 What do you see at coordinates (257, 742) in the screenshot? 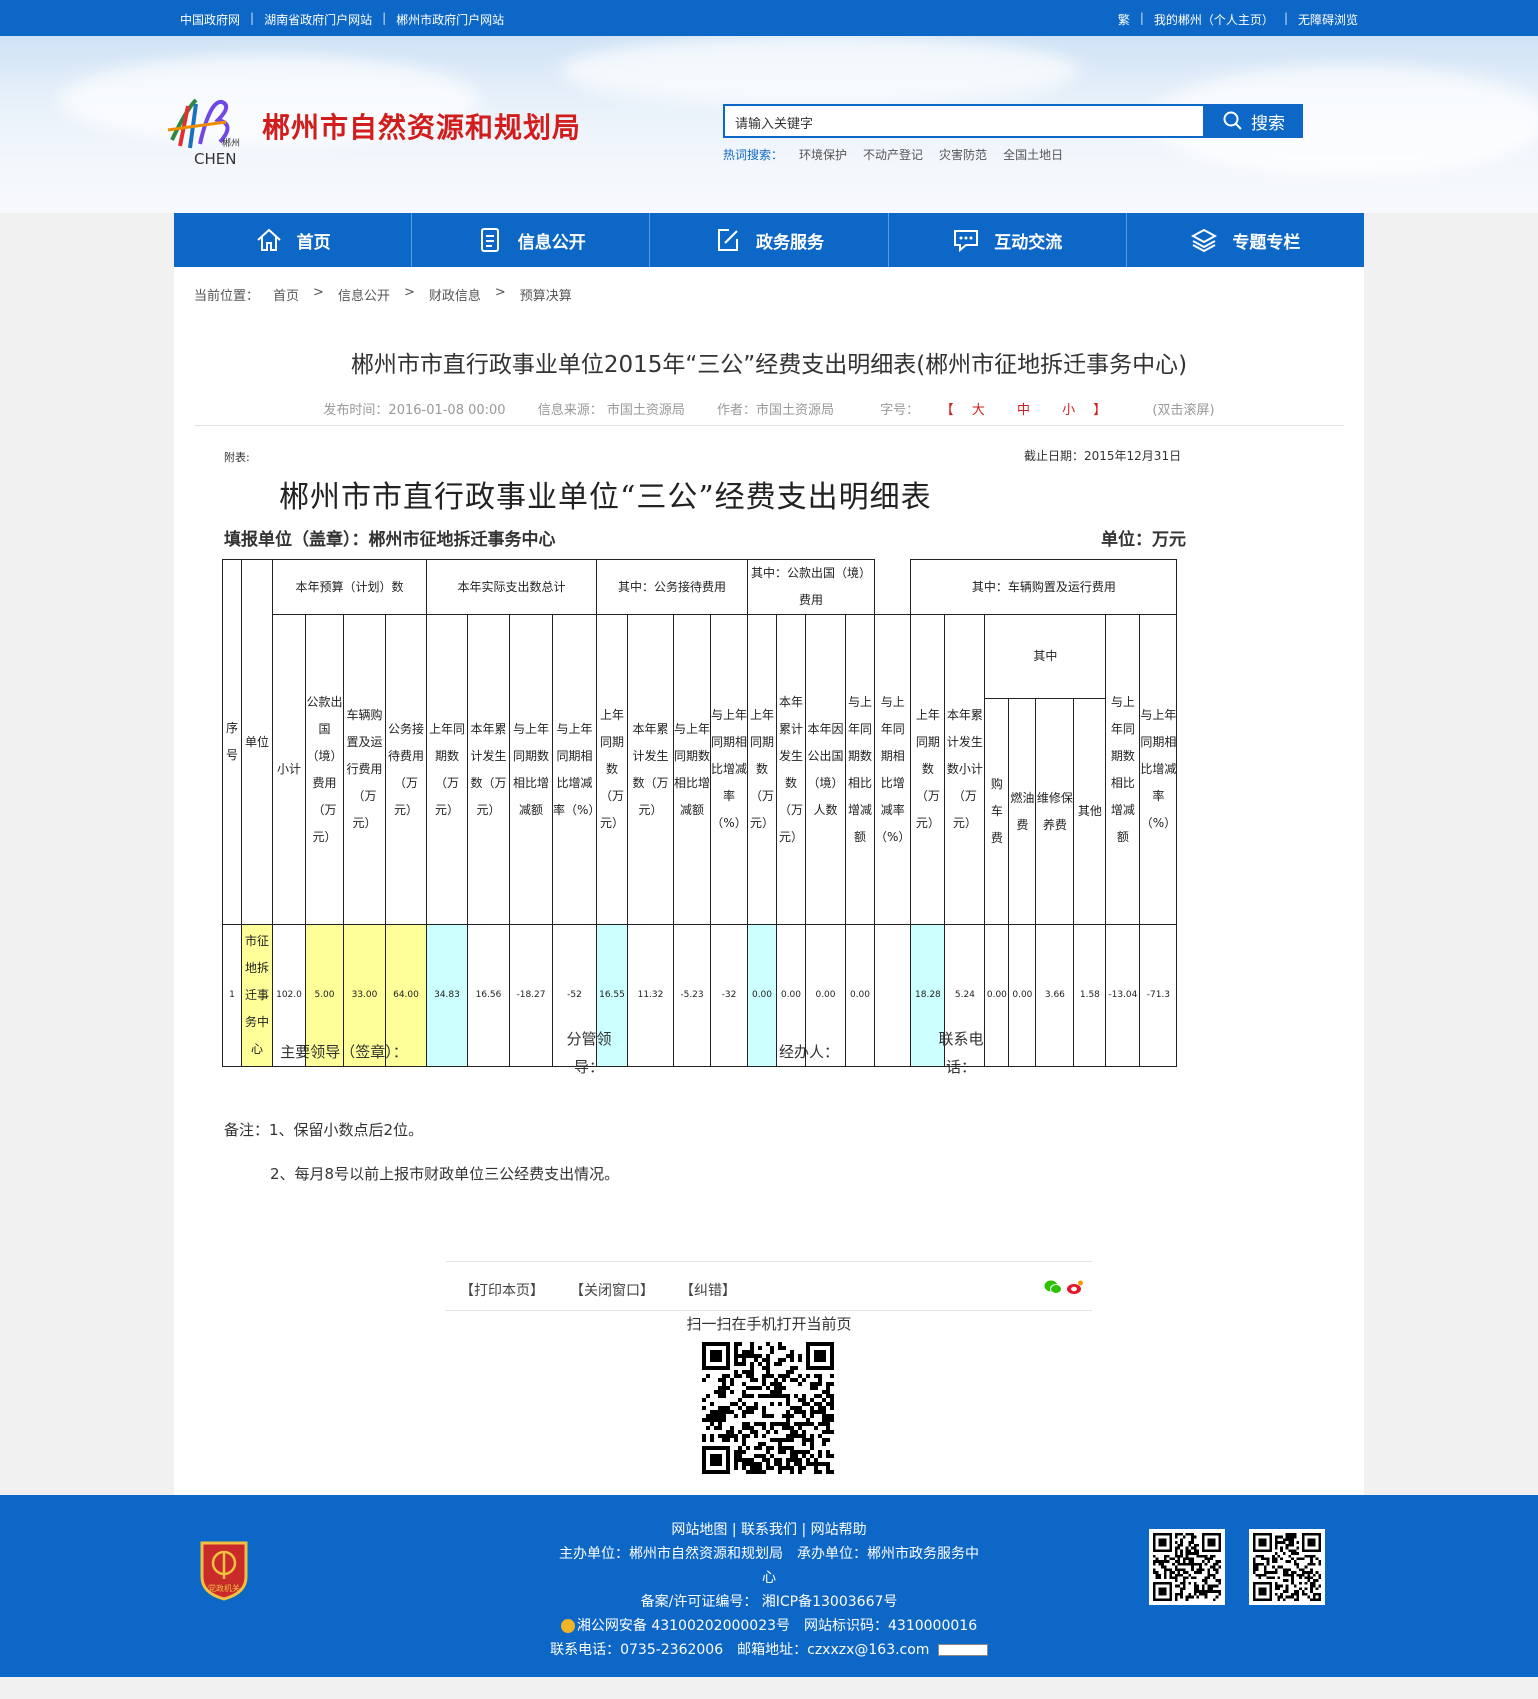
I see `col-header-unit: 单位` at bounding box center [257, 742].